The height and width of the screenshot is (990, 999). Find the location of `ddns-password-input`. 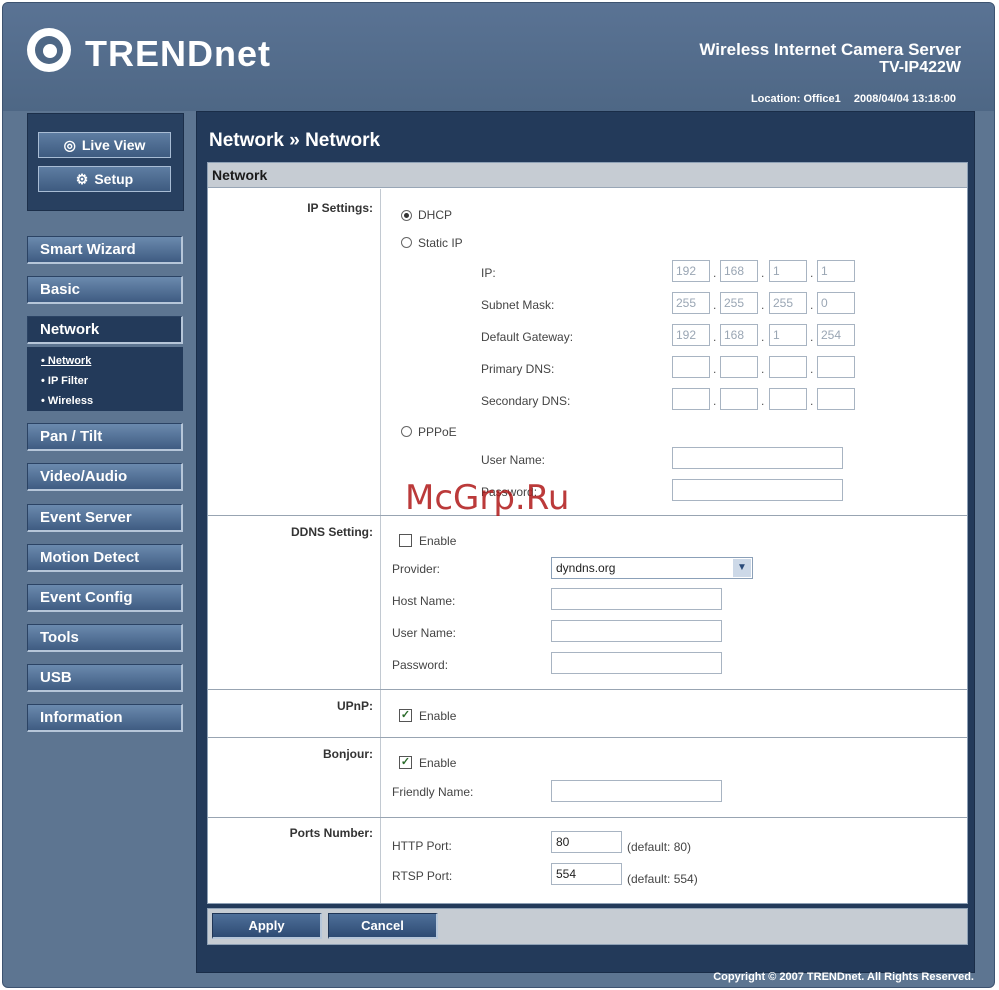

ddns-password-input is located at coordinates (636, 663).